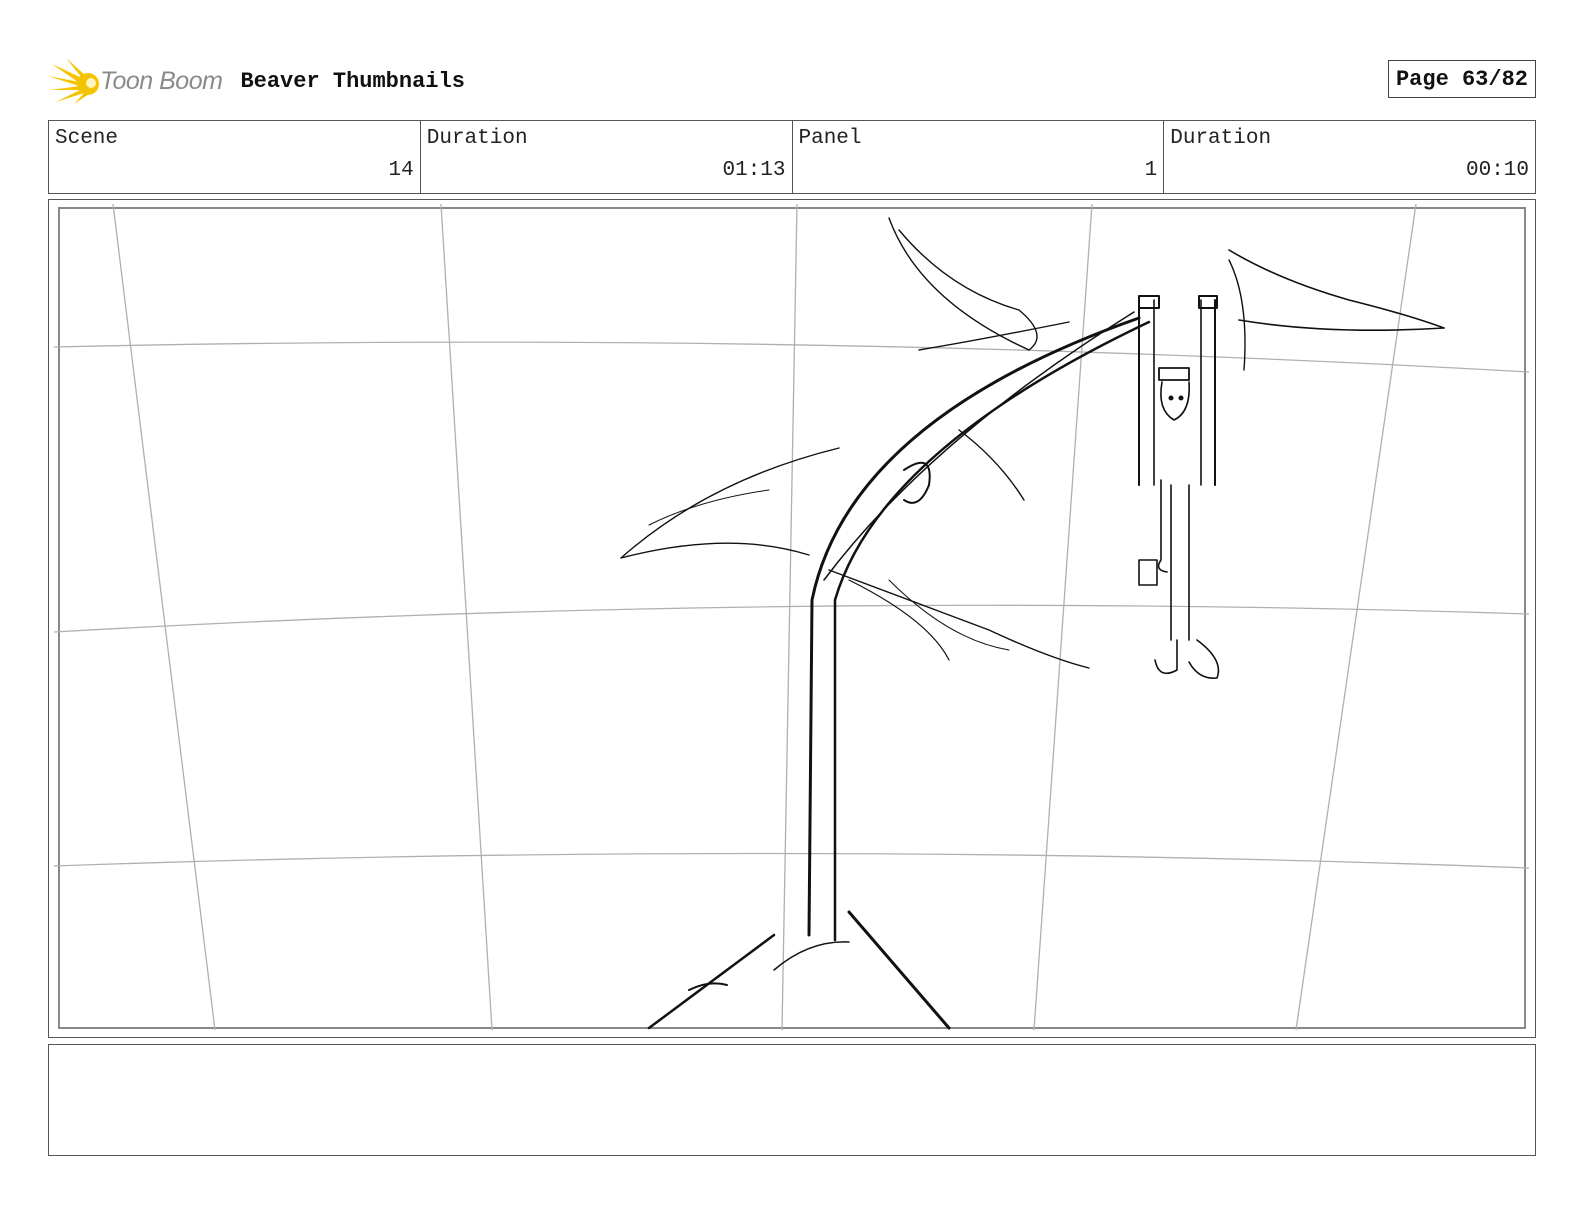  I want to click on panel-value: 1, so click(1151, 170).